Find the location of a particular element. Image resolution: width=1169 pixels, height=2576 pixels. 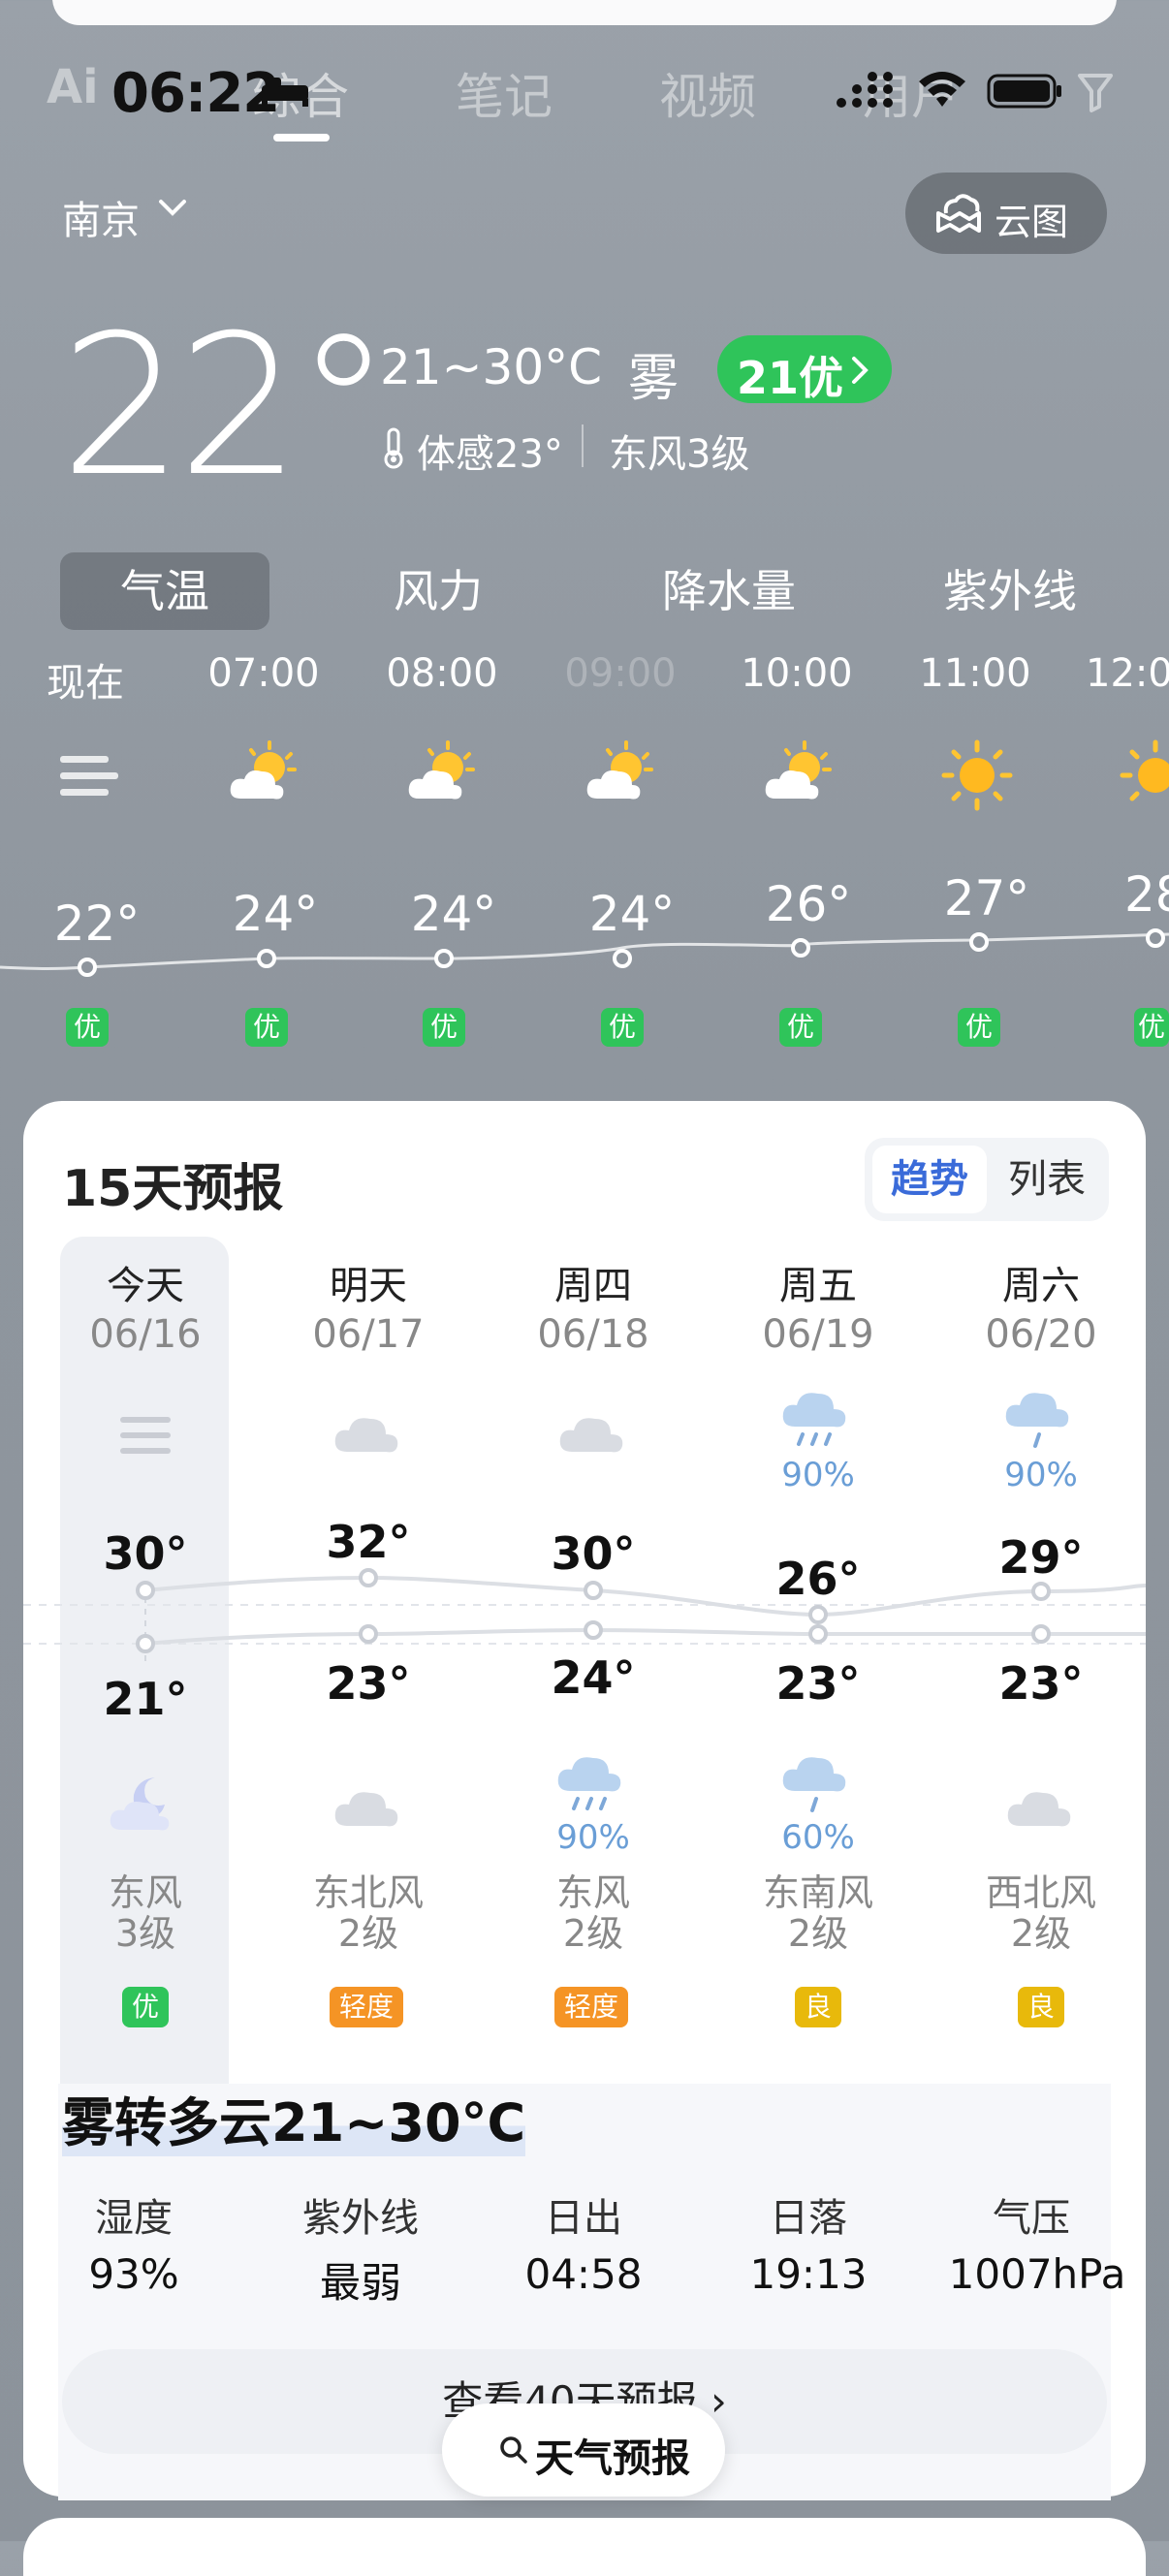

low-temp: 24° is located at coordinates (593, 1677).